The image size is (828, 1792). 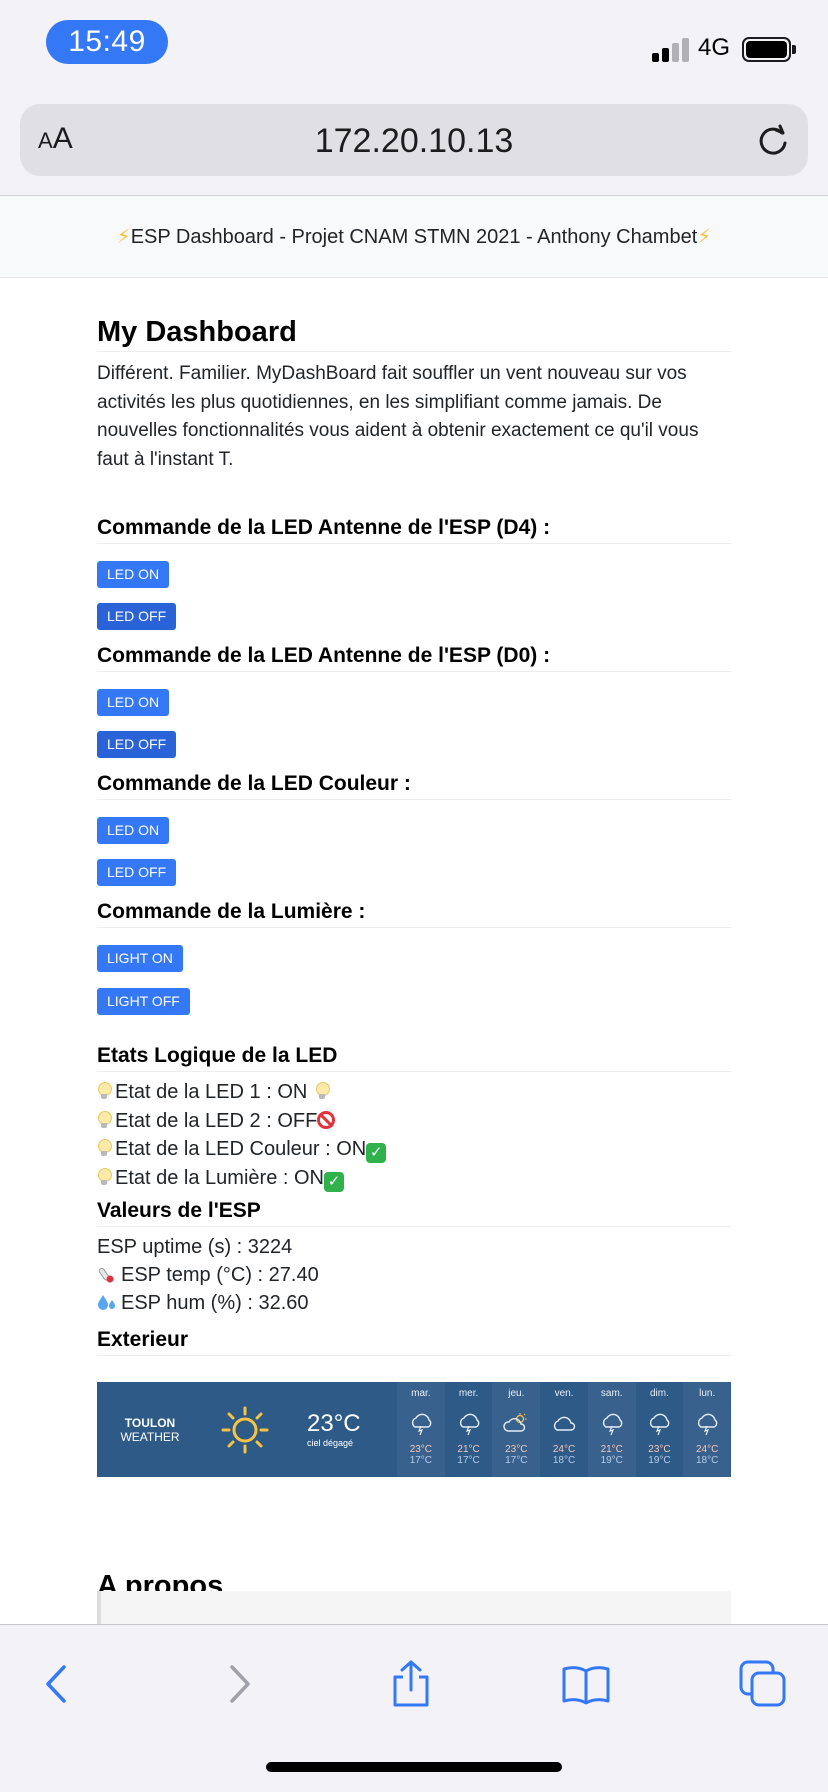 I want to click on esp-values-title: Valeurs de l'ESP, so click(x=414, y=1213).